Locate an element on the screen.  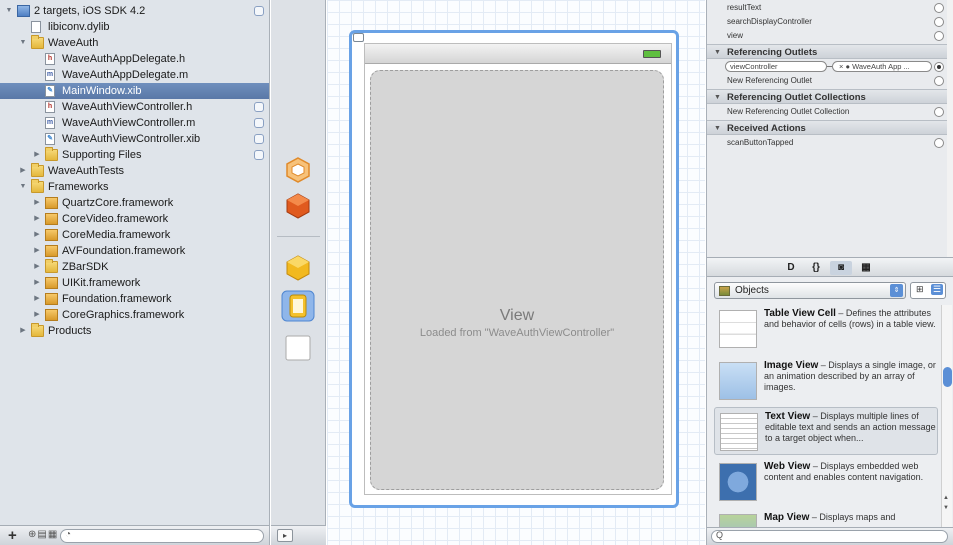
folder-icon is located at coordinates (37, 330).